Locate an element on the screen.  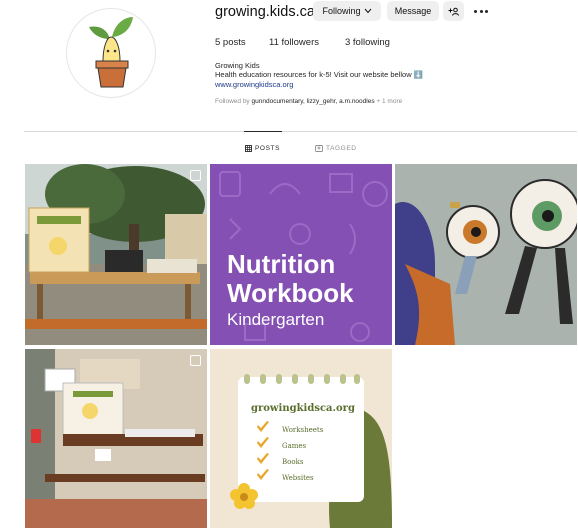
following-count: 3 following is located at coordinates (367, 42).